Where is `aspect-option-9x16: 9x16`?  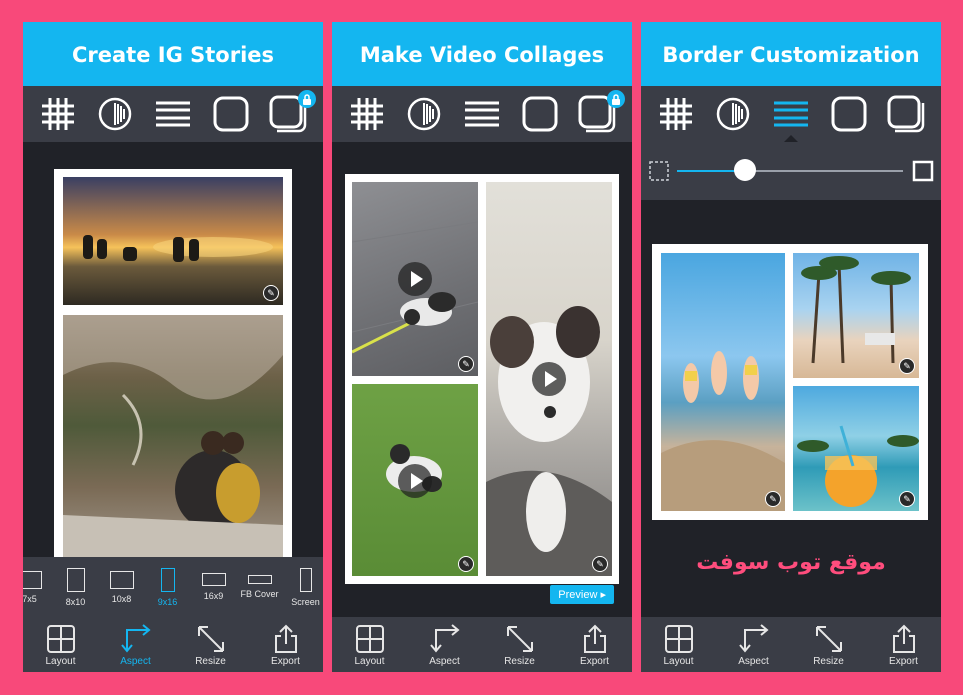 aspect-option-9x16: 9x16 is located at coordinates (167, 587).